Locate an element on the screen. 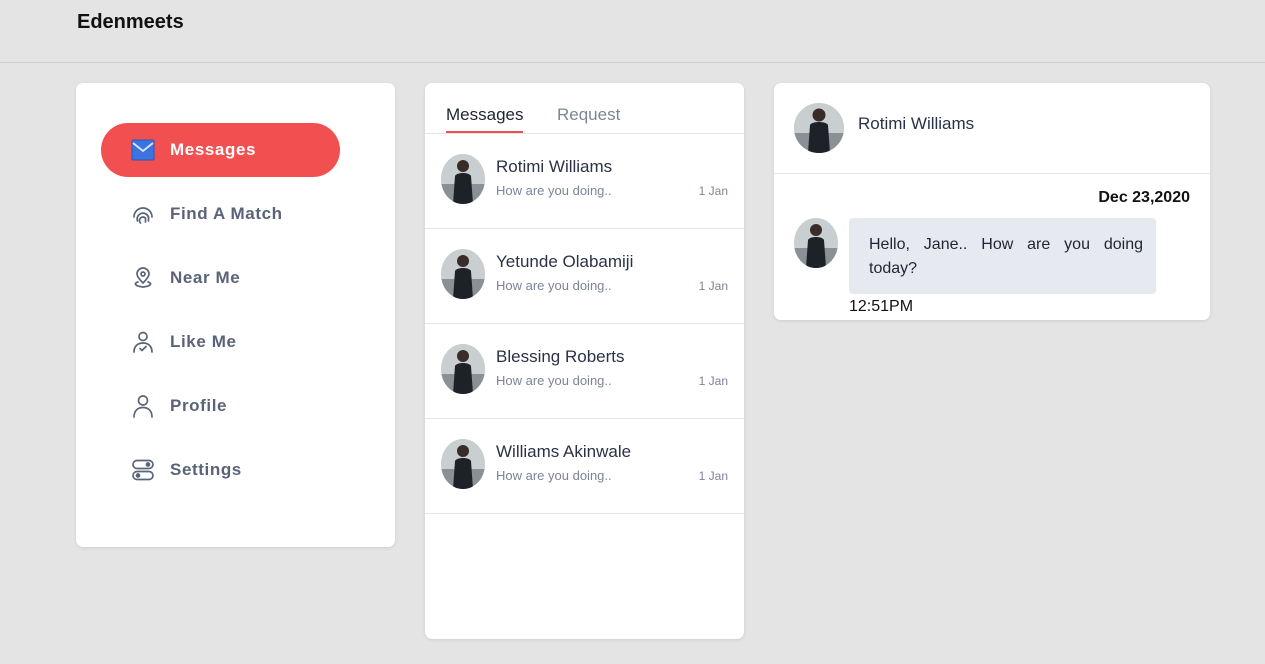  conversation-name: Williams Akinwale is located at coordinates (564, 451).